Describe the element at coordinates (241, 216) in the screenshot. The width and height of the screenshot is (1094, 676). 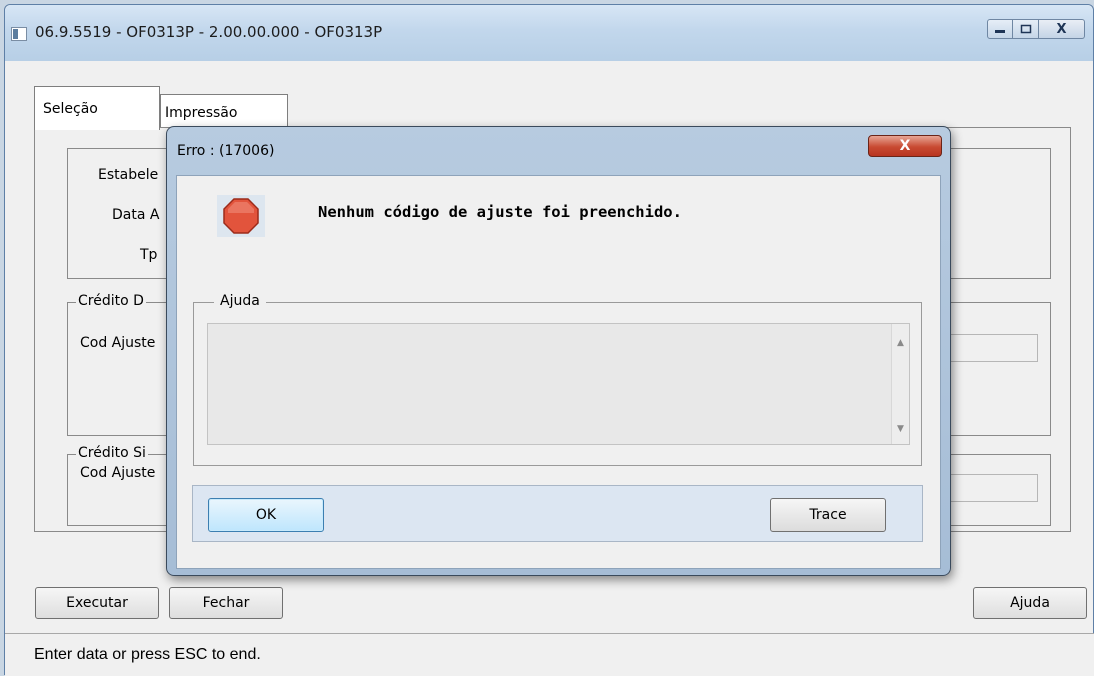
I see `stop-icon` at that location.